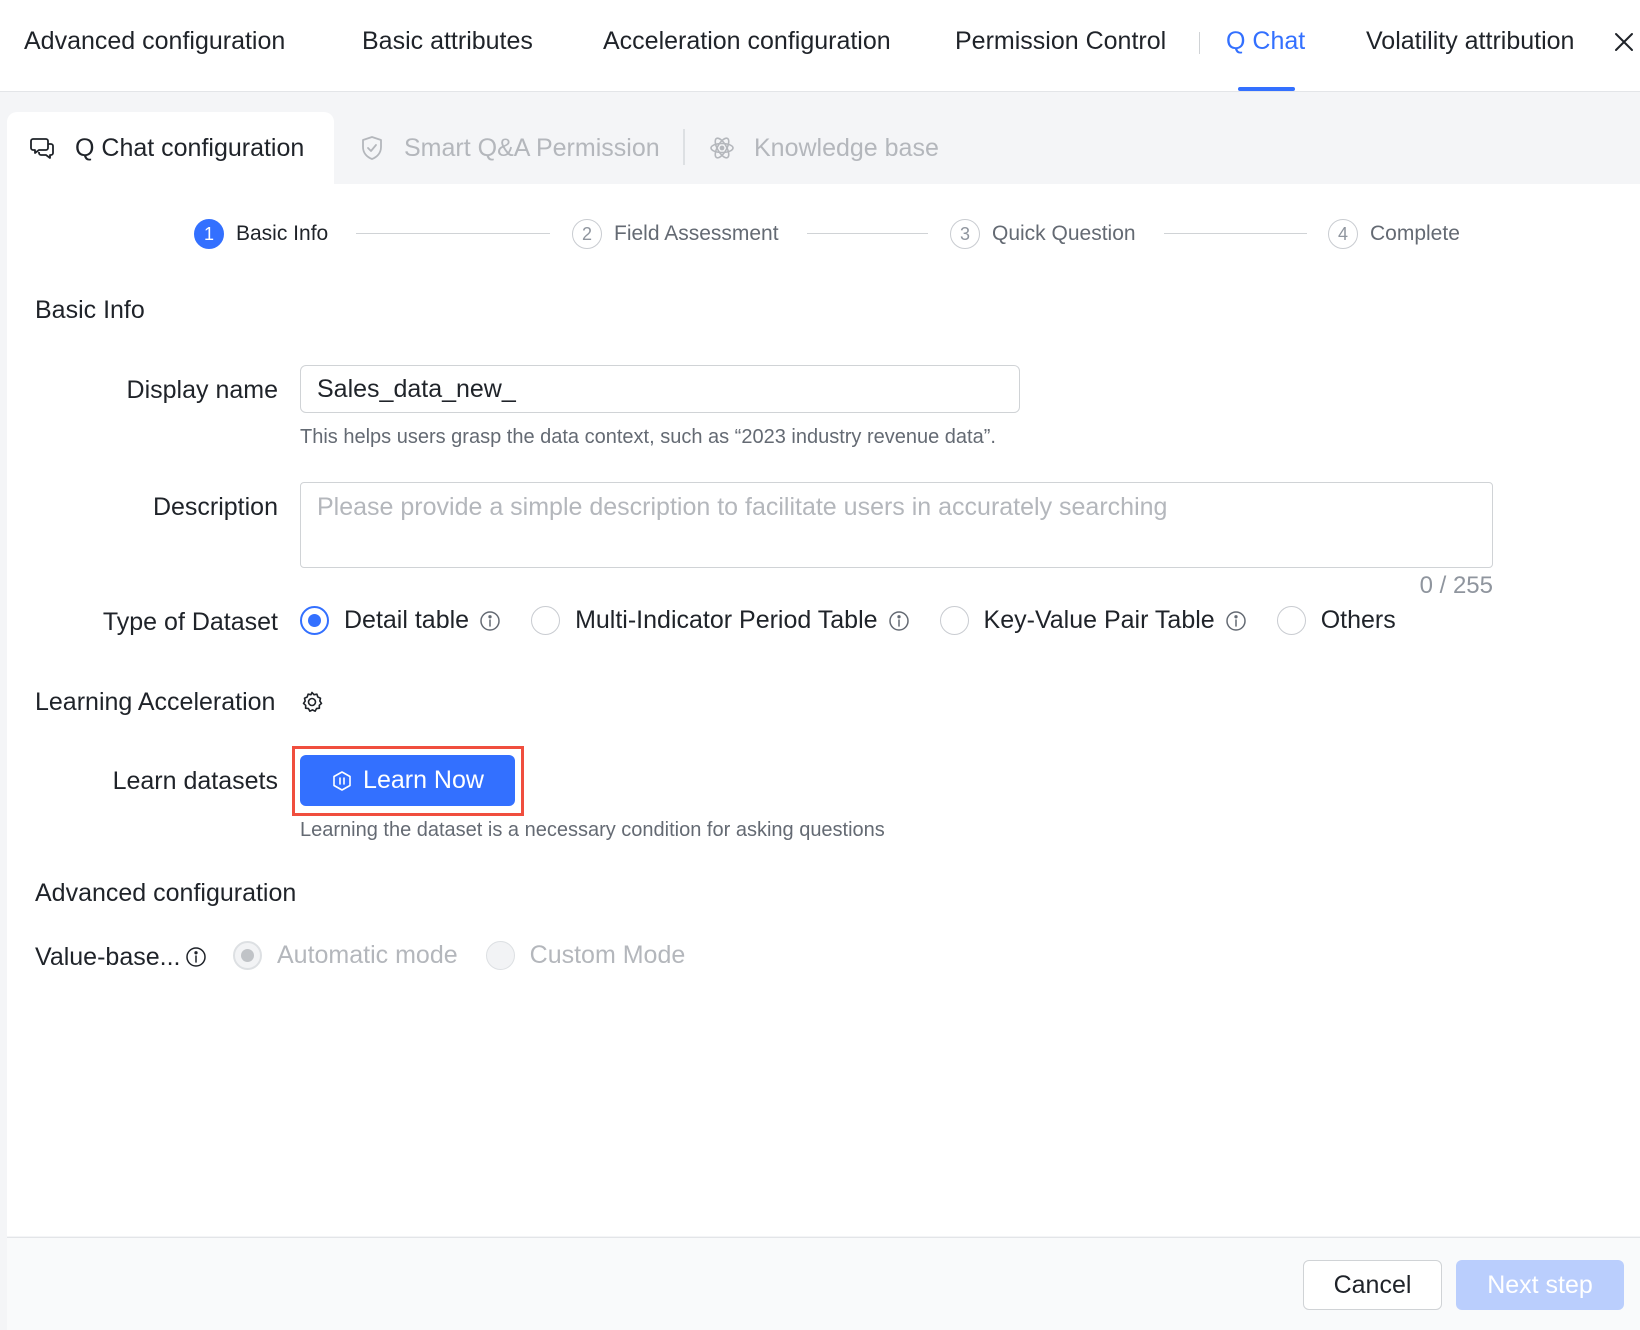 Image resolution: width=1640 pixels, height=1330 pixels. Describe the element at coordinates (1624, 42) in the screenshot. I see `close-icon` at that location.